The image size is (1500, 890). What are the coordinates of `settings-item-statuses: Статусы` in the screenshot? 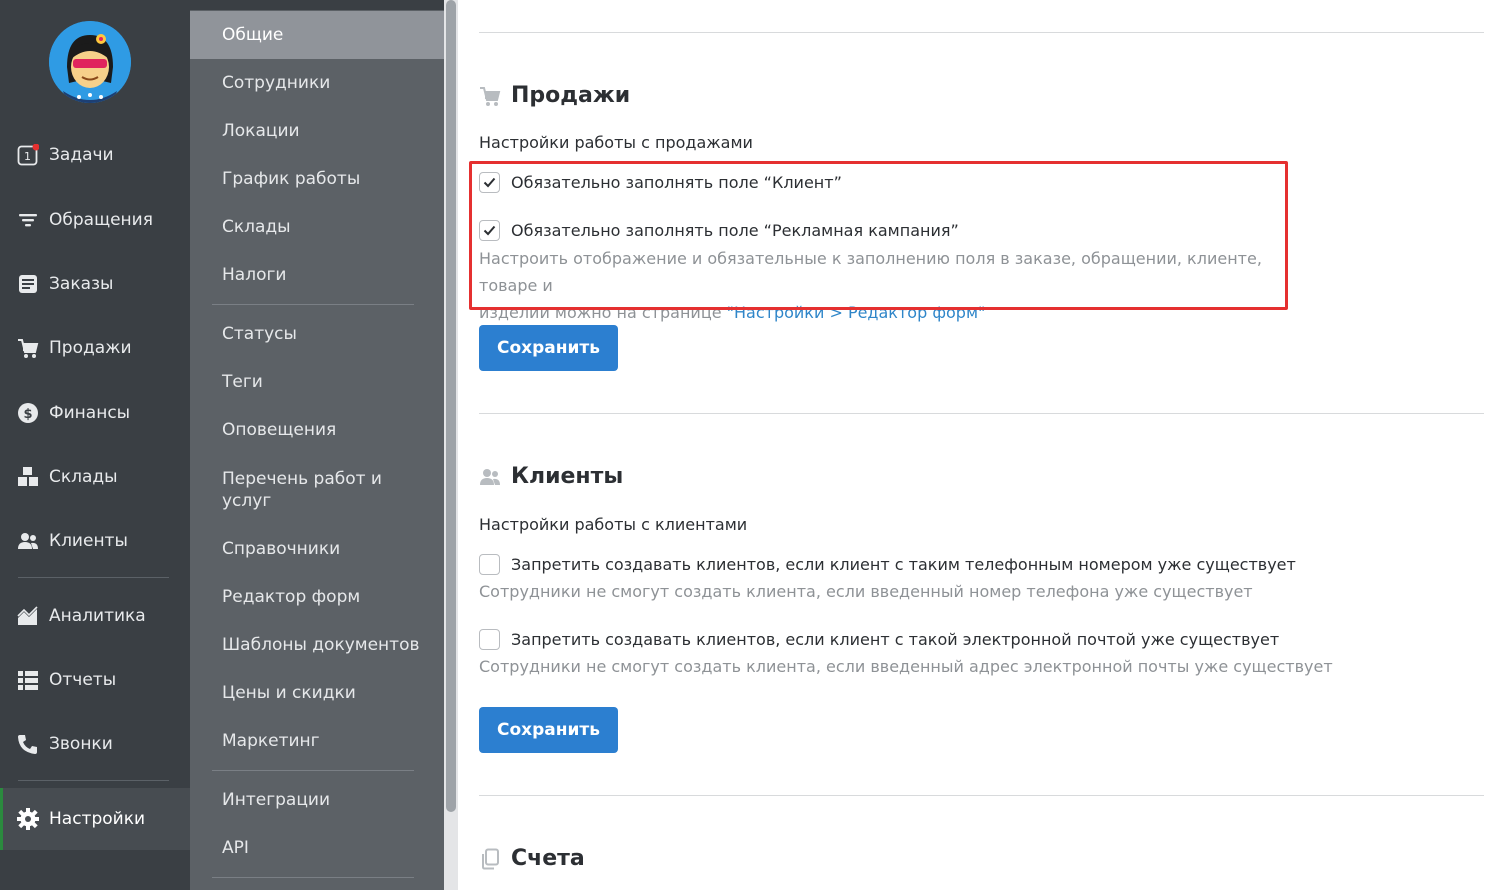 It's located at (317, 334).